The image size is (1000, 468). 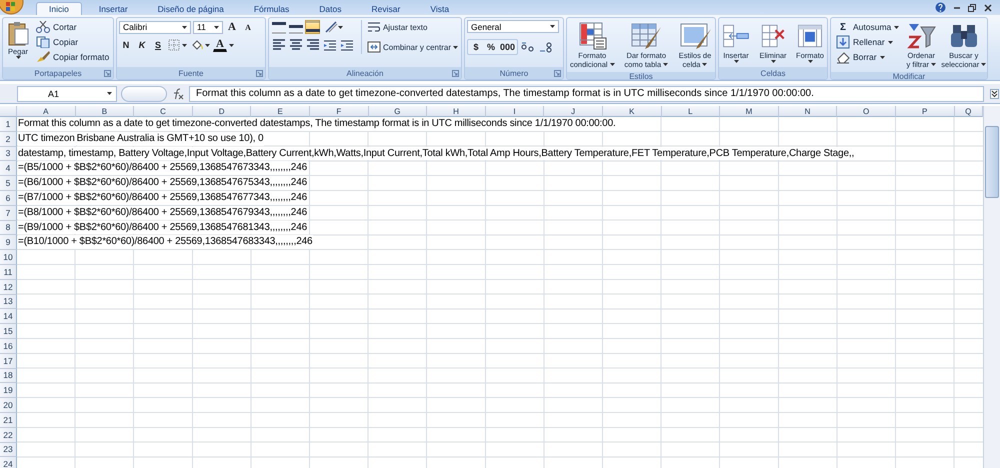 What do you see at coordinates (491, 47) in the screenshot?
I see `number-format-button: %` at bounding box center [491, 47].